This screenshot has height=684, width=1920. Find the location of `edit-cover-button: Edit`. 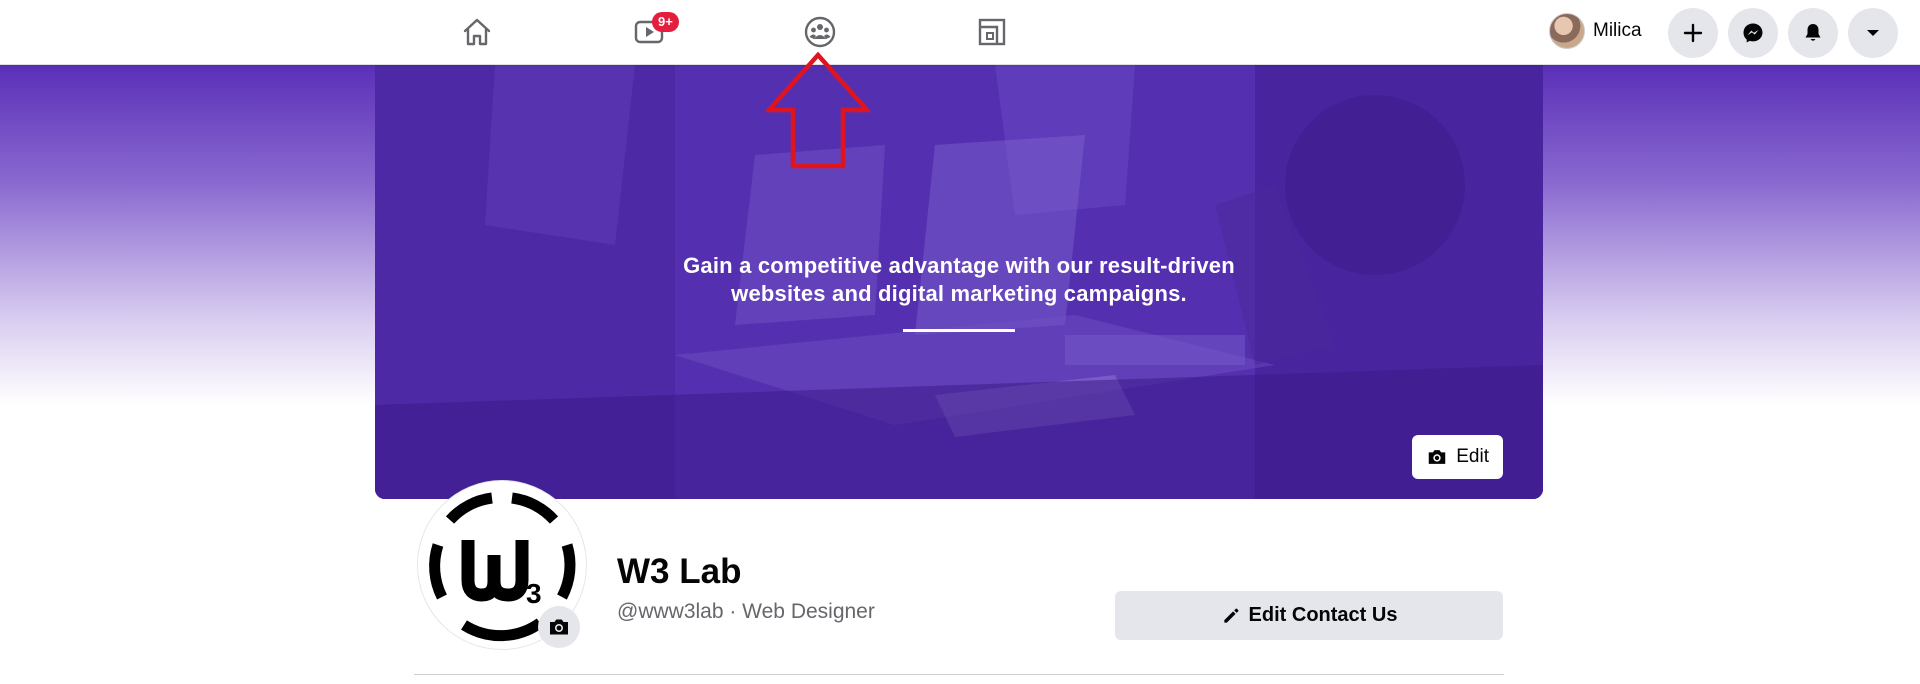

edit-cover-button: Edit is located at coordinates (1457, 457).